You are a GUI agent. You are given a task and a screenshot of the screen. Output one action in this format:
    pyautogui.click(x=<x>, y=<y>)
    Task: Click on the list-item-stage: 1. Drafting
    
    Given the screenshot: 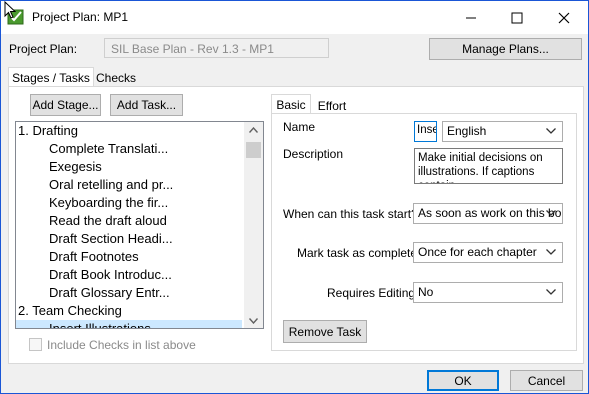 What is the action you would take?
    pyautogui.click(x=48, y=131)
    